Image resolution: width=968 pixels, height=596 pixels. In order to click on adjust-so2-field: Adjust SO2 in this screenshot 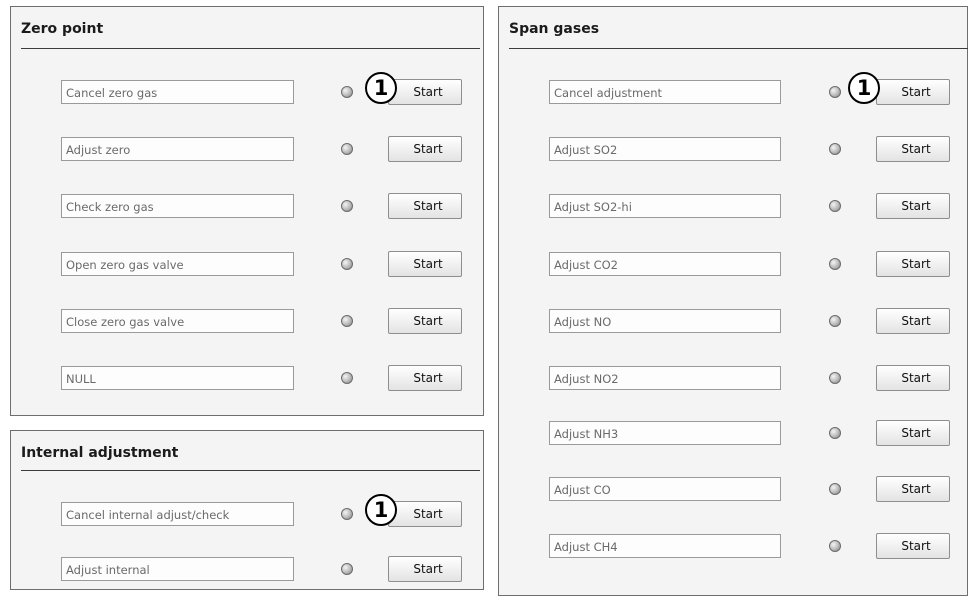, I will do `click(665, 149)`.